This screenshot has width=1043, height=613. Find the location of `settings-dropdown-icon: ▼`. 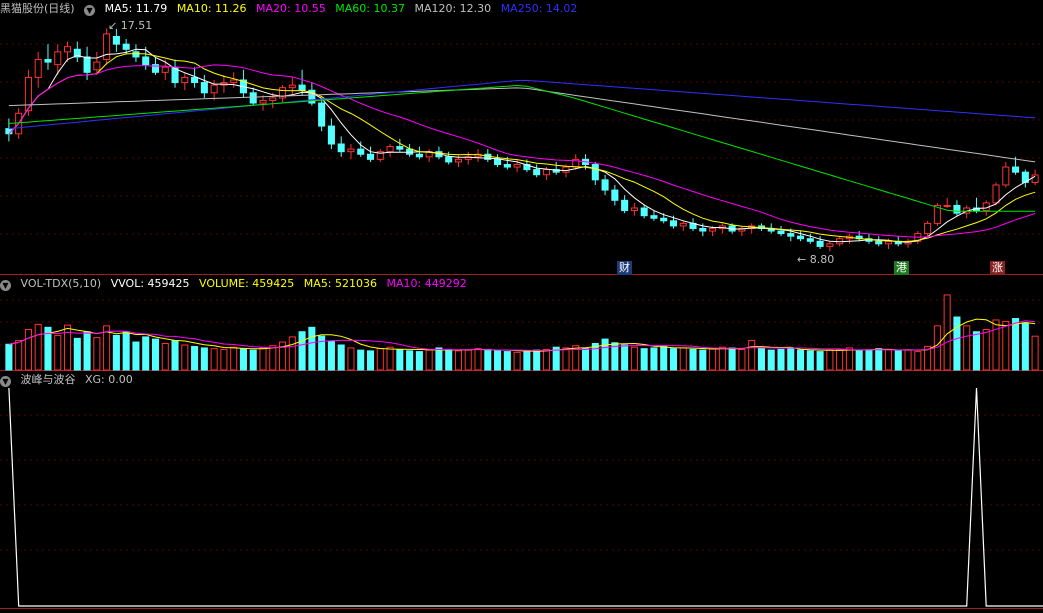

settings-dropdown-icon: ▼ is located at coordinates (90, 10).